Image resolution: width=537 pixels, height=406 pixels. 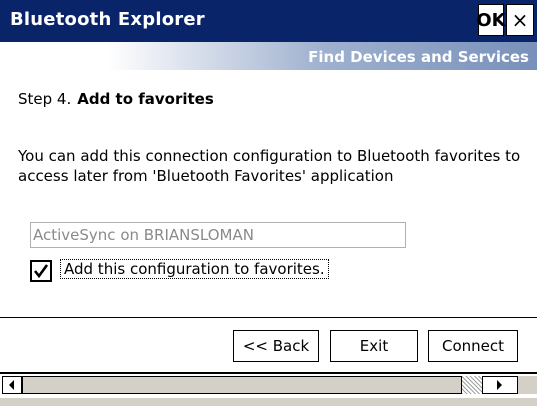 I want to click on exit-button: Exit, so click(x=374, y=346).